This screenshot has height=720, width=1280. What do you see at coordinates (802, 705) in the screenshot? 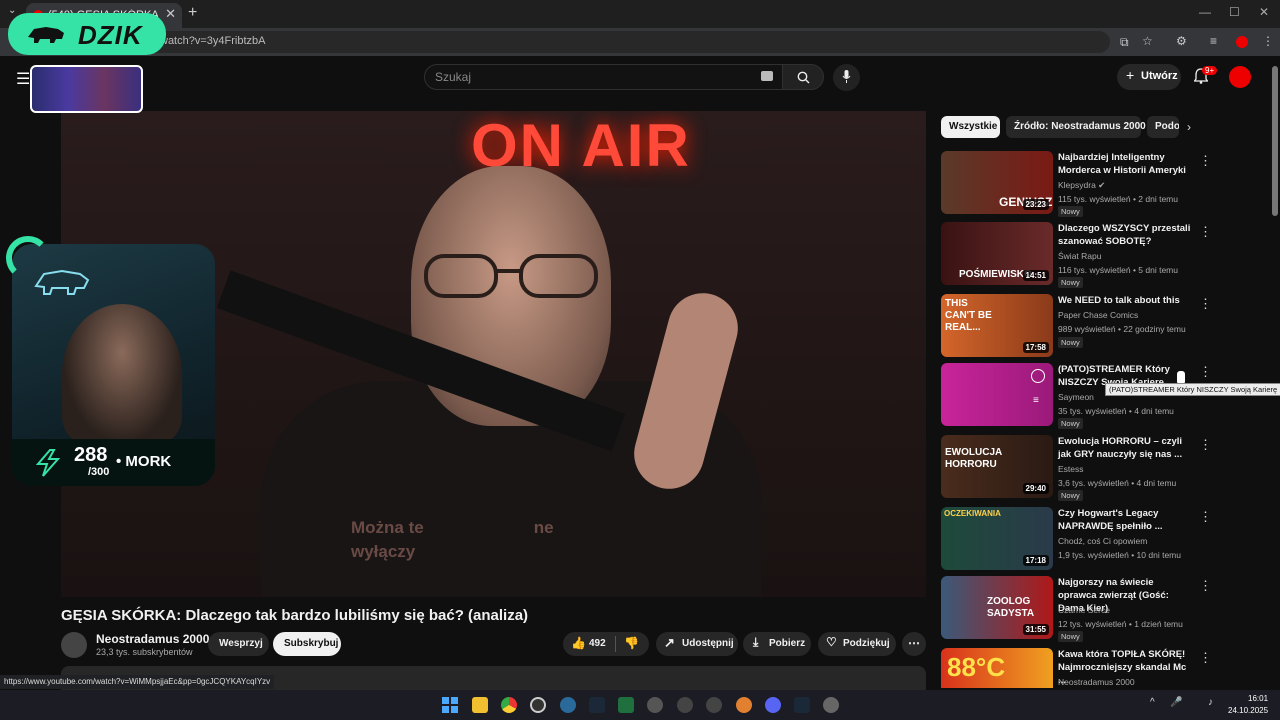
I see `steam-alt-icon` at bounding box center [802, 705].